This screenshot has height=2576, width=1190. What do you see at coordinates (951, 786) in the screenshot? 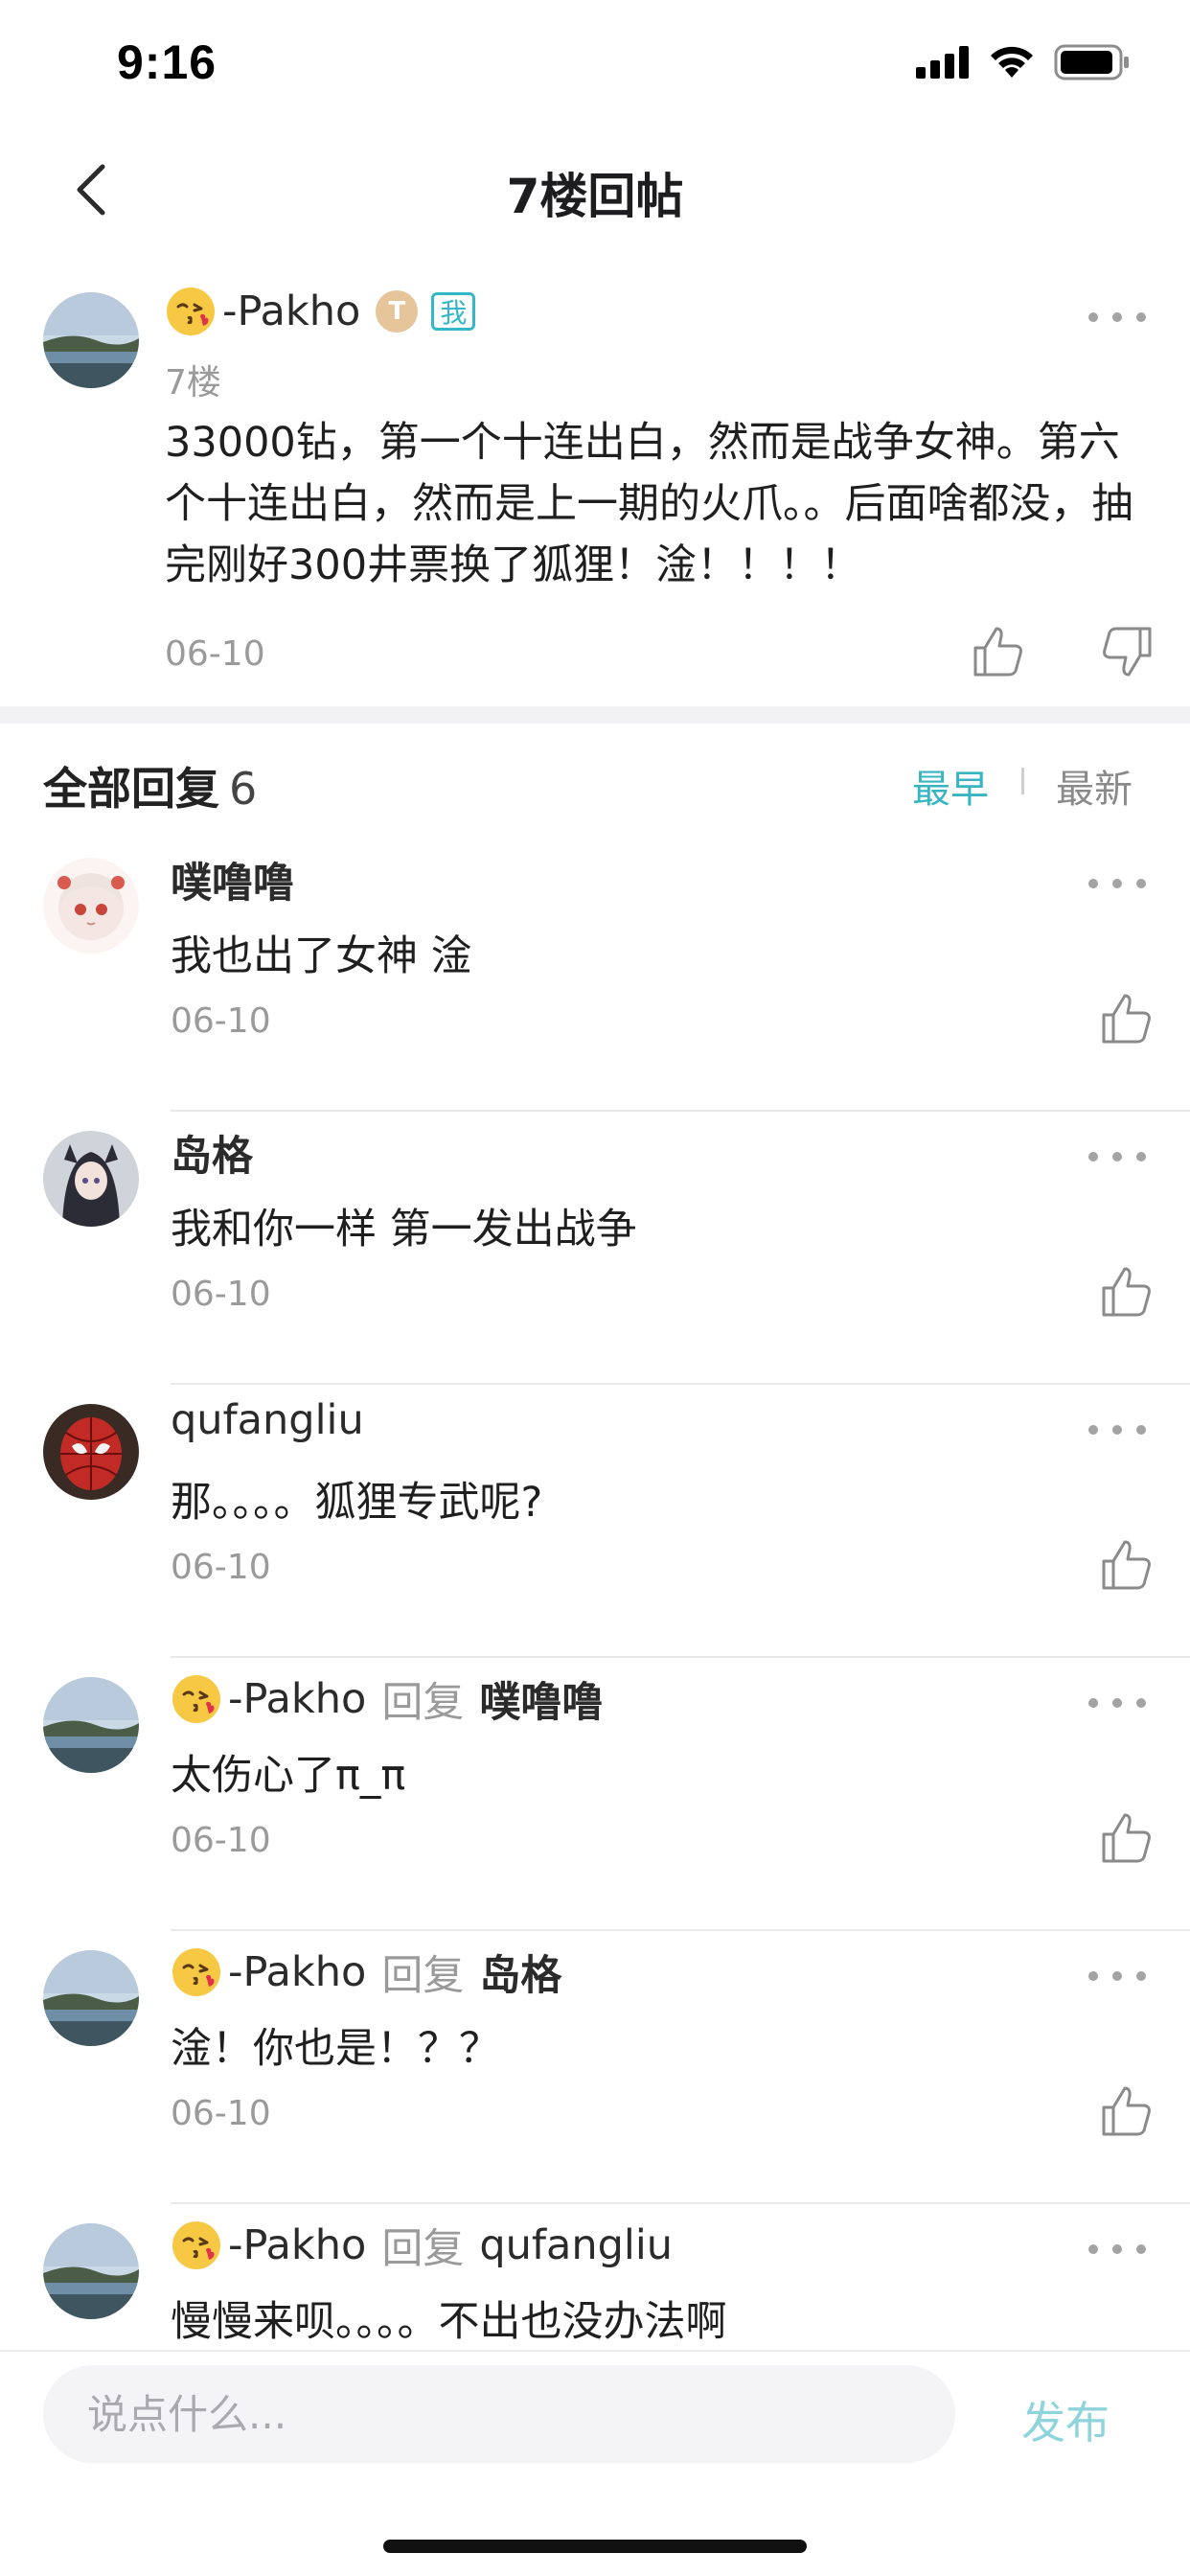
I see `sort-earliest-tab: 最早` at bounding box center [951, 786].